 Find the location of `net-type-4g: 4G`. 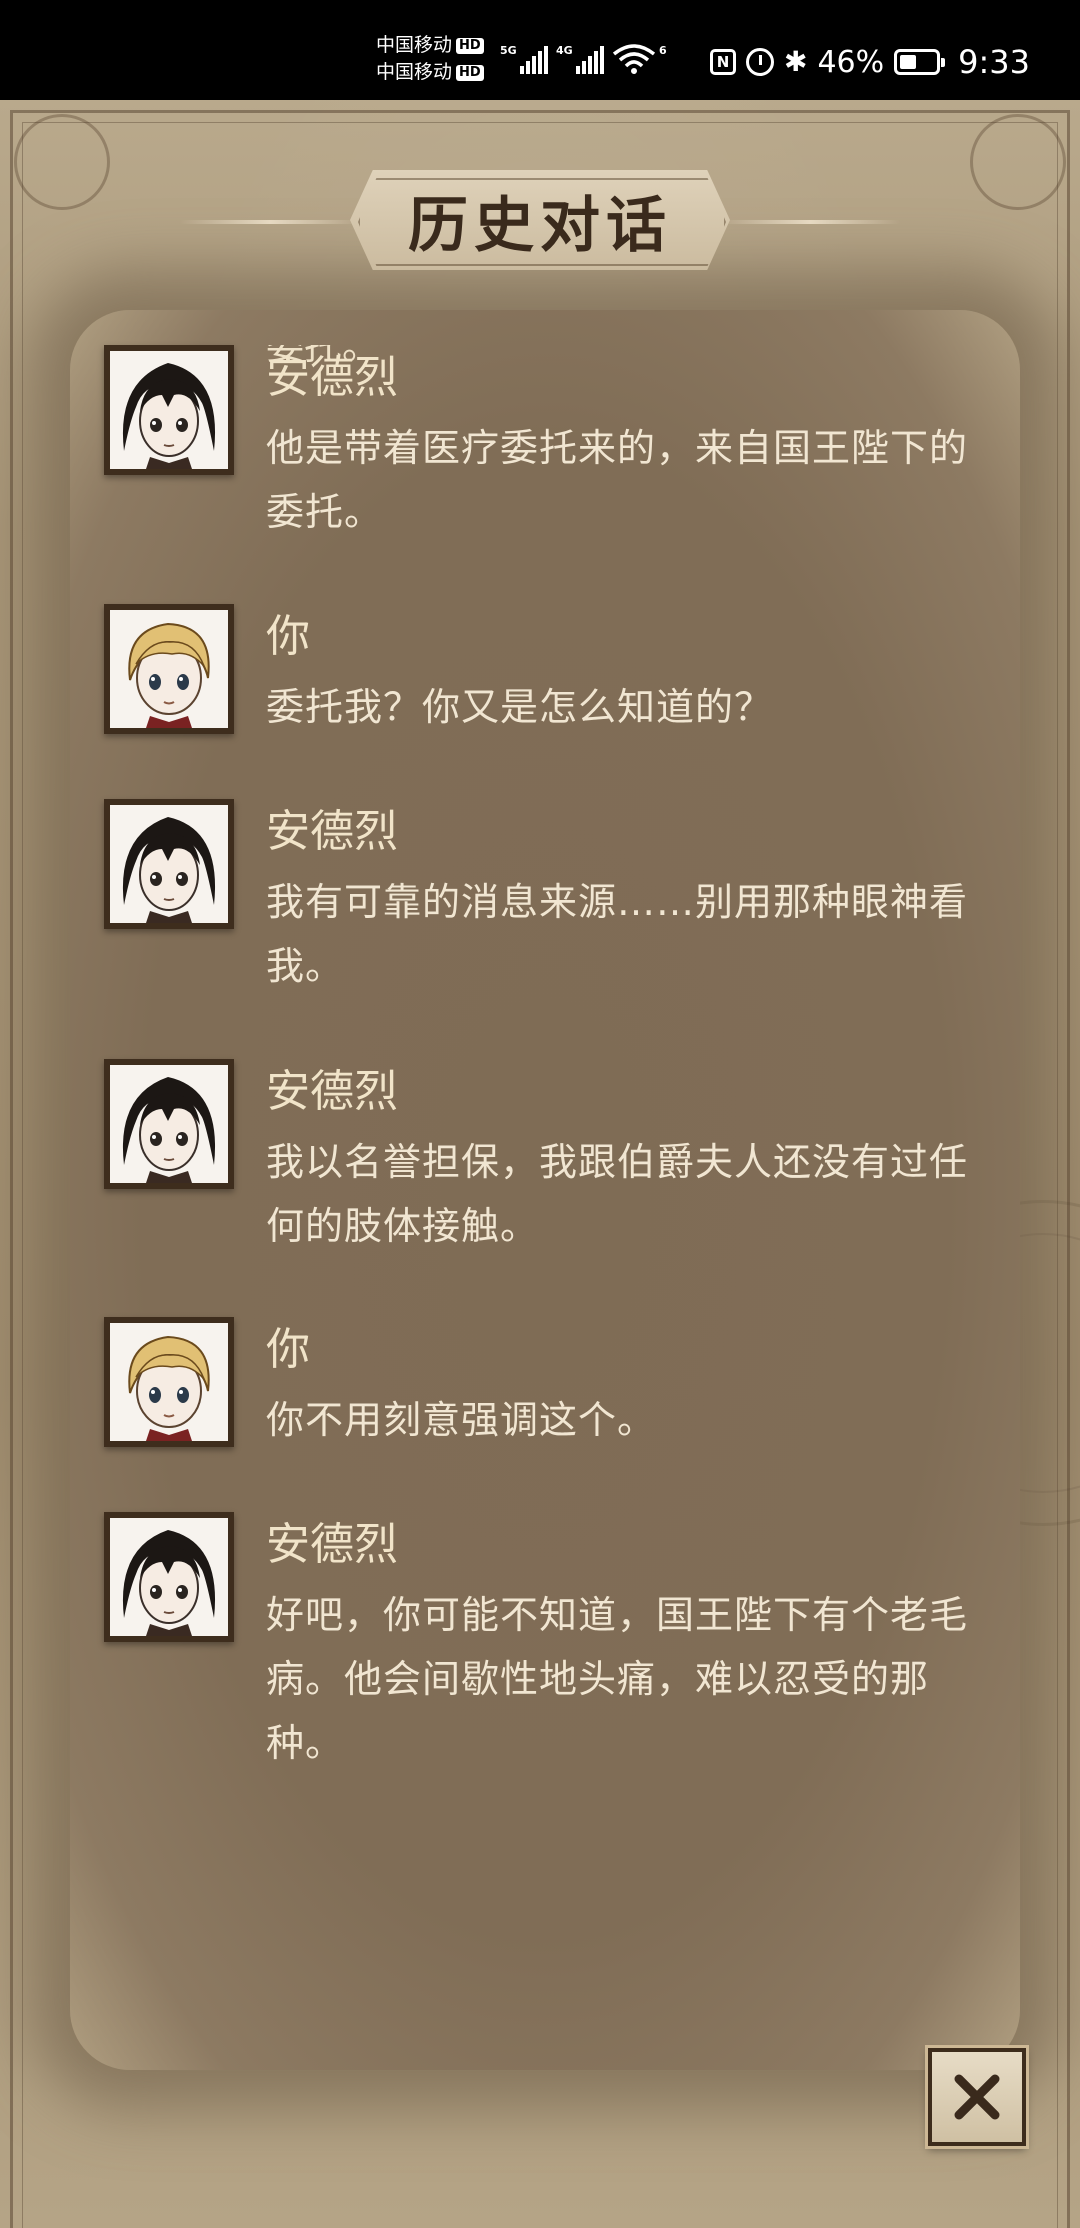

net-type-4g: 4G is located at coordinates (564, 50).